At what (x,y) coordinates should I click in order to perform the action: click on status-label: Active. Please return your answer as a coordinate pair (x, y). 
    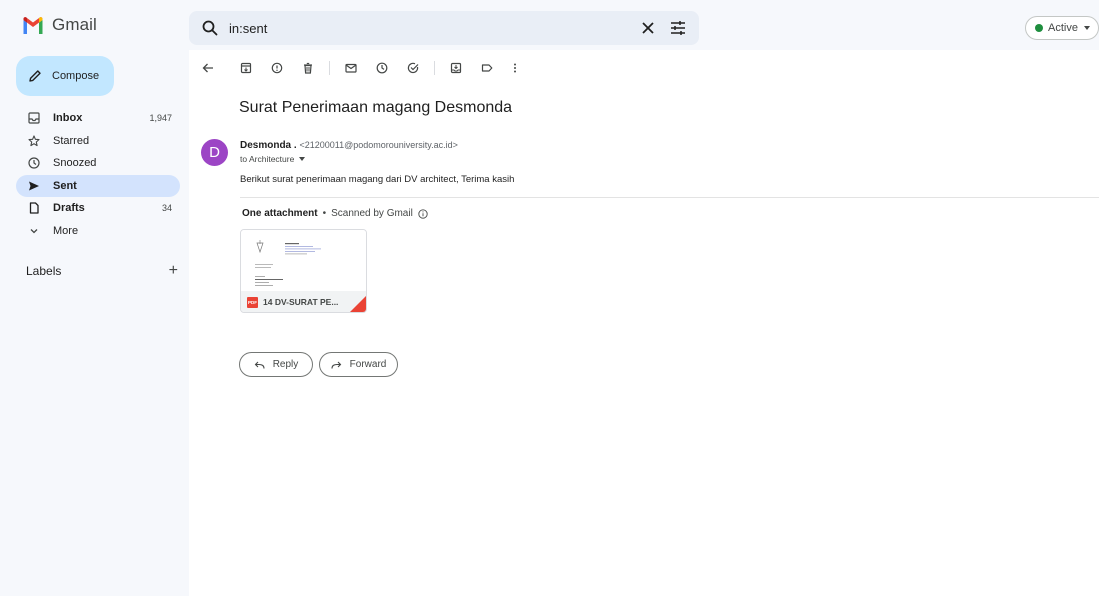
    Looking at the image, I should click on (1063, 28).